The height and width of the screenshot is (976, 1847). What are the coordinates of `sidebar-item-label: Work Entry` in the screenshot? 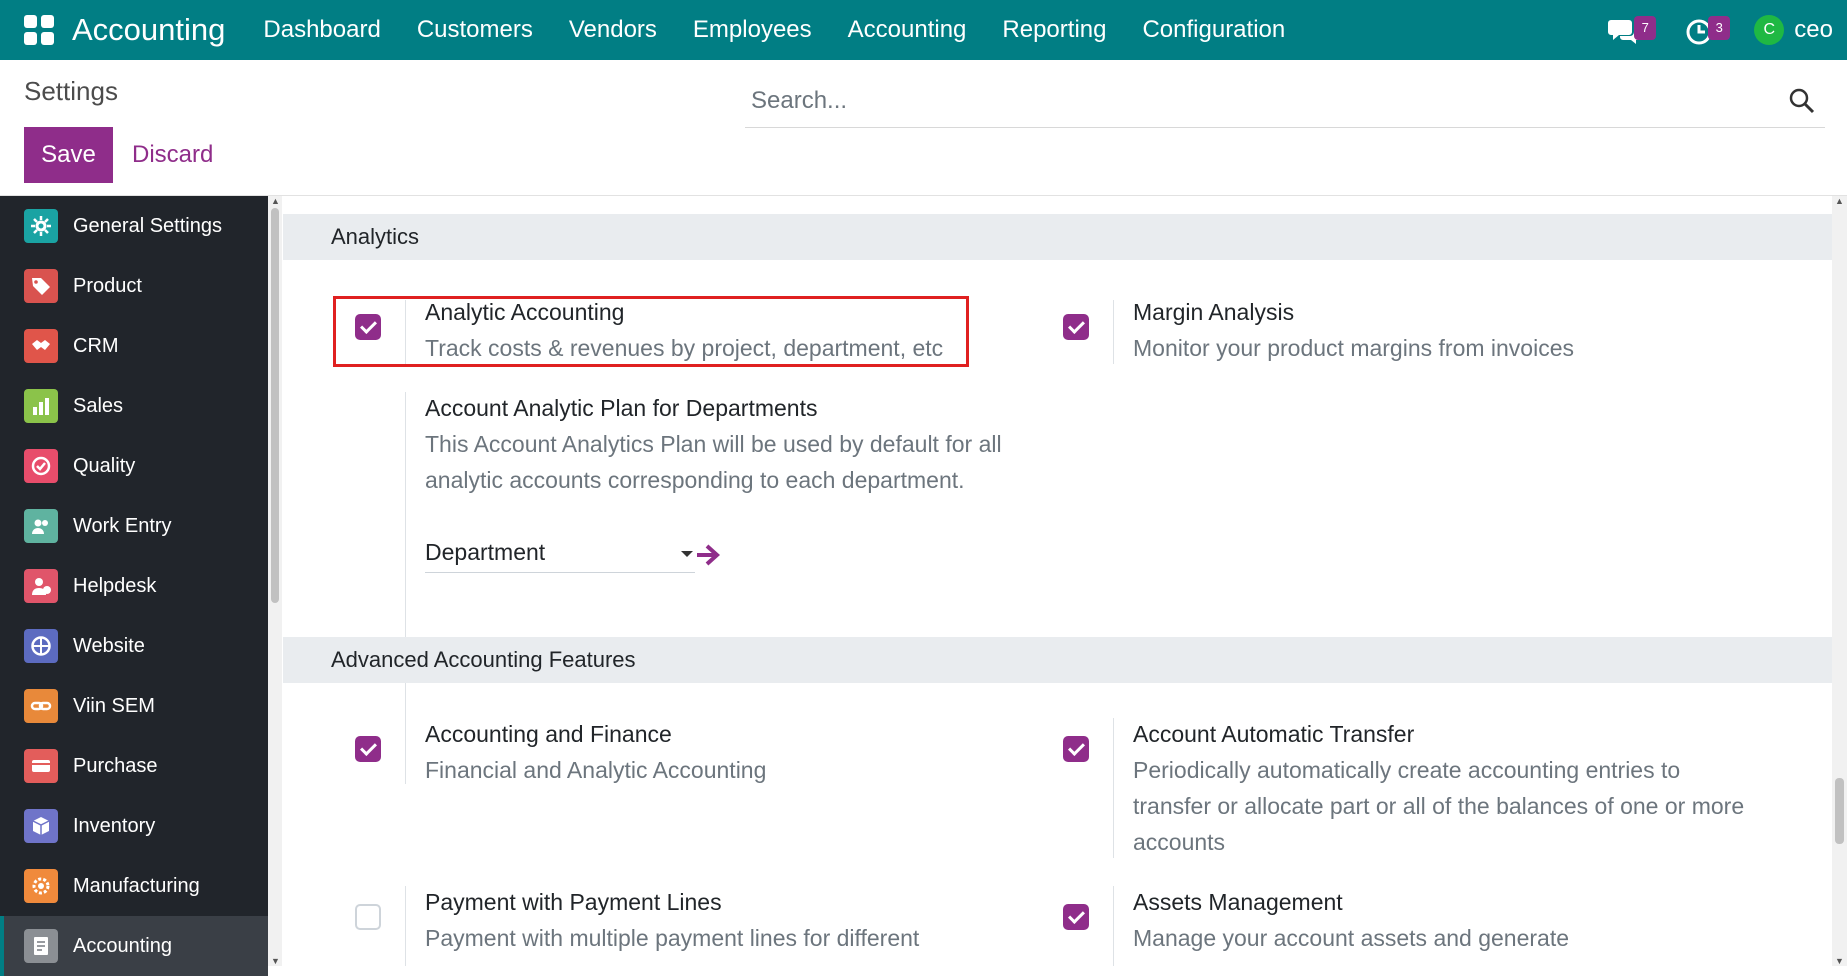 It's located at (122, 525).